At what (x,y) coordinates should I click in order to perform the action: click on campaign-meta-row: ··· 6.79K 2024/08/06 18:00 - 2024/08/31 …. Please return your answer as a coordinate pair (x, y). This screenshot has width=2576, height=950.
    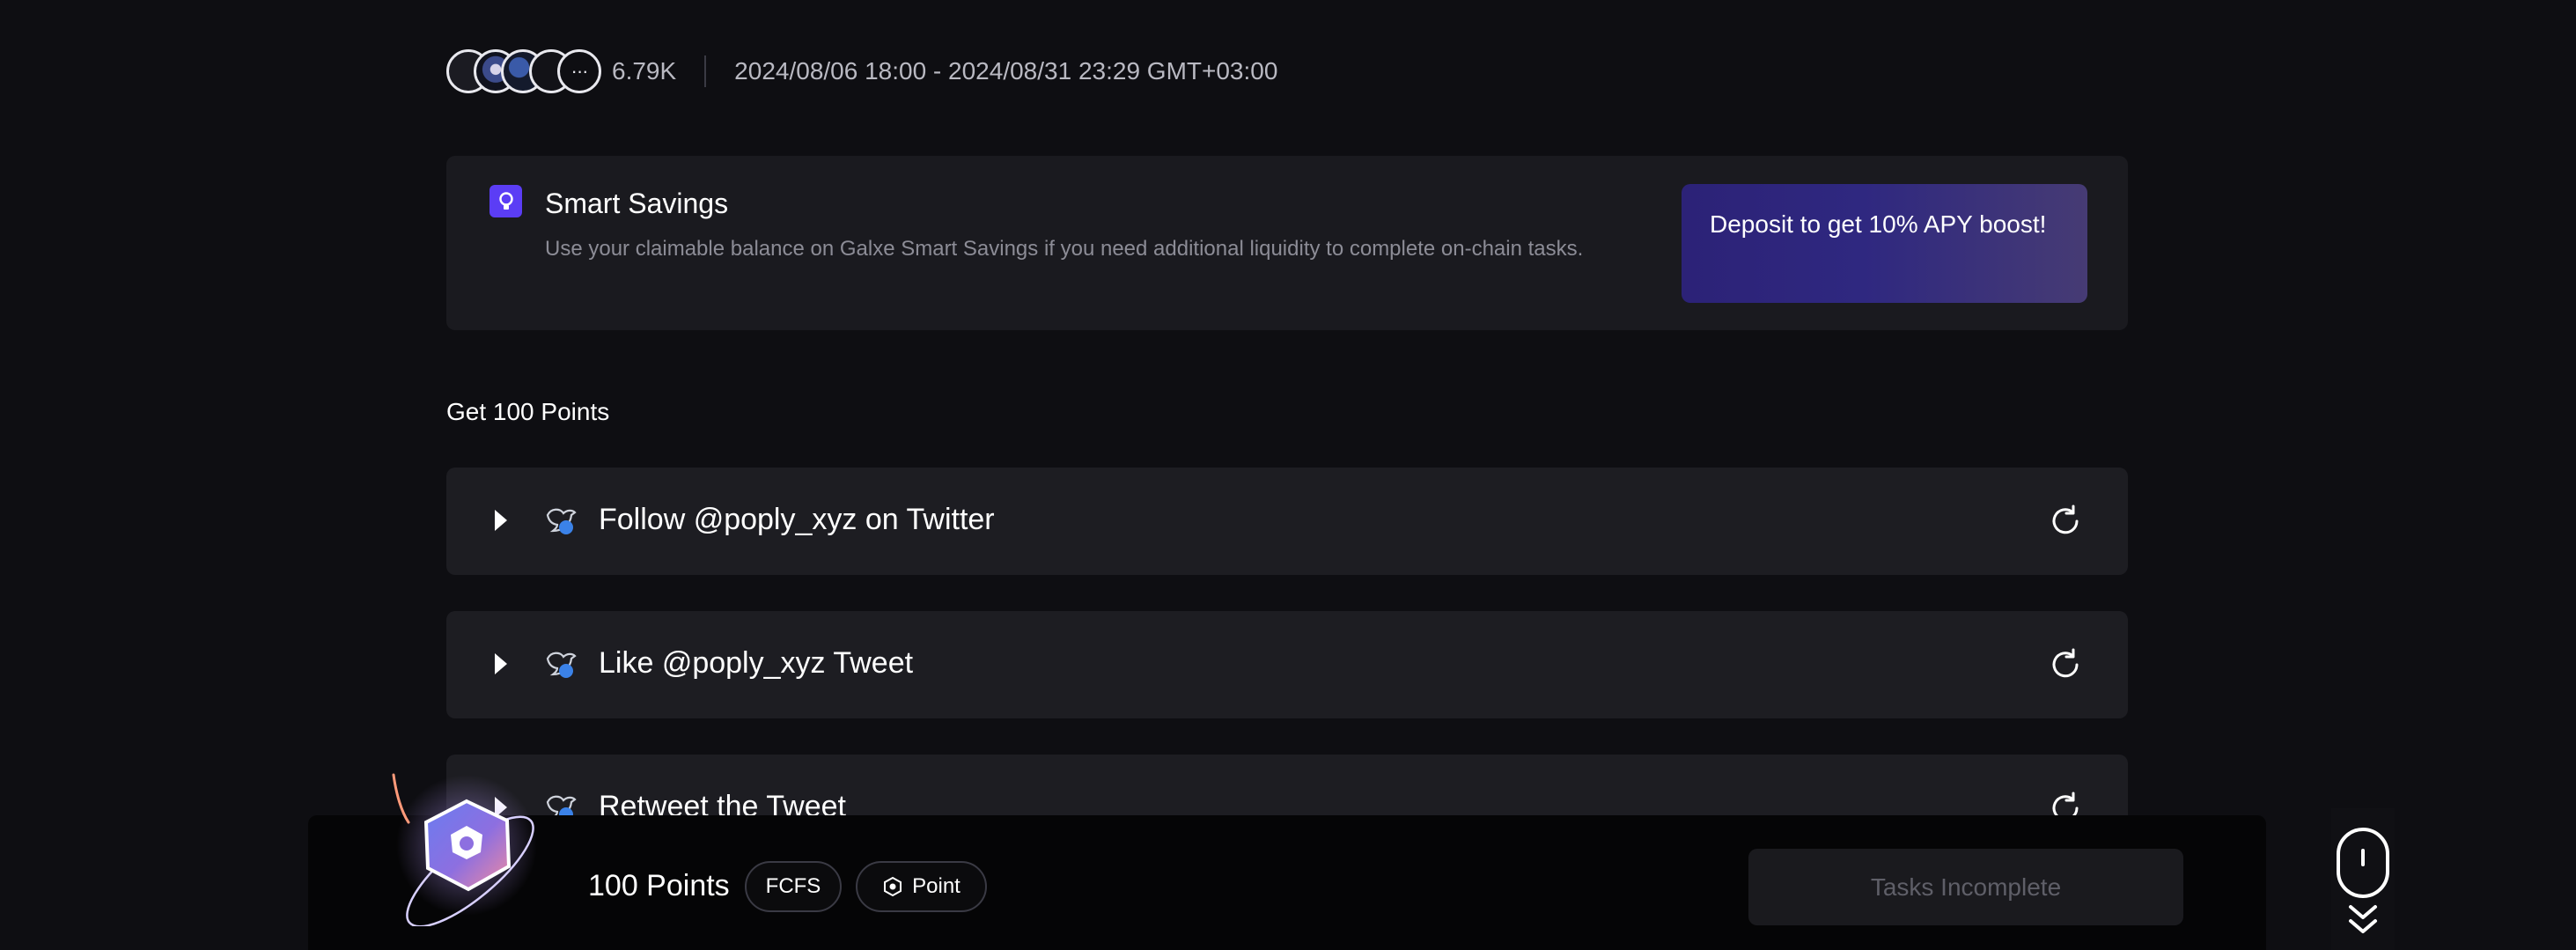
    Looking at the image, I should click on (861, 71).